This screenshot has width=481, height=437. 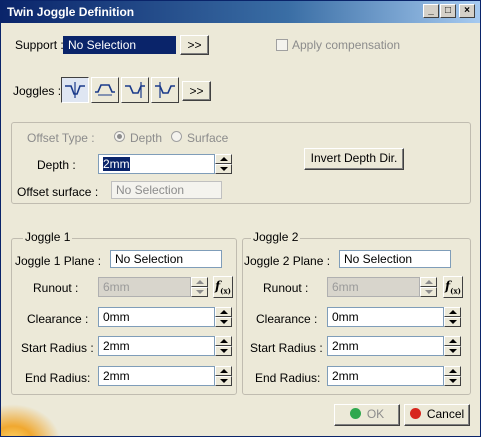 I want to click on joggles-label: Joggles :, so click(x=37, y=91).